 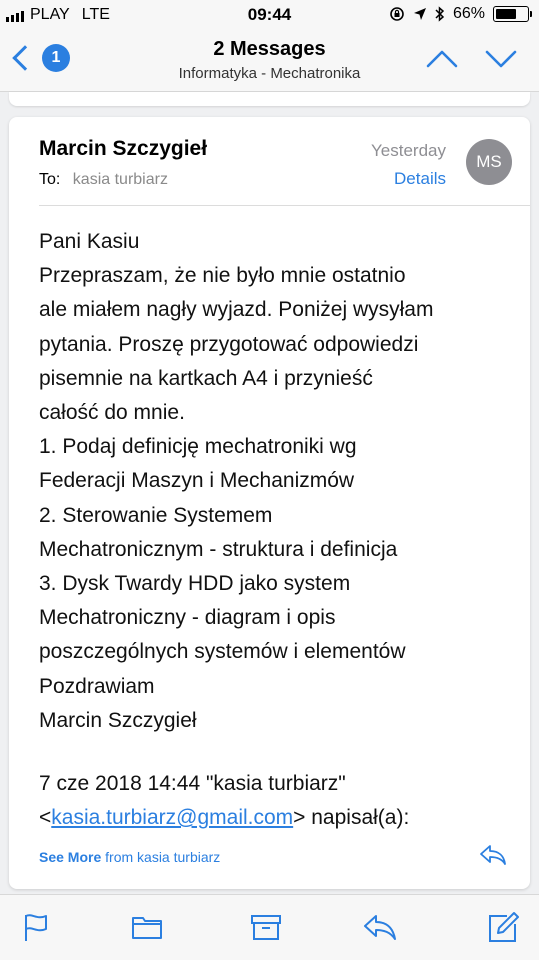 I want to click on battery-level, so click(x=506, y=14).